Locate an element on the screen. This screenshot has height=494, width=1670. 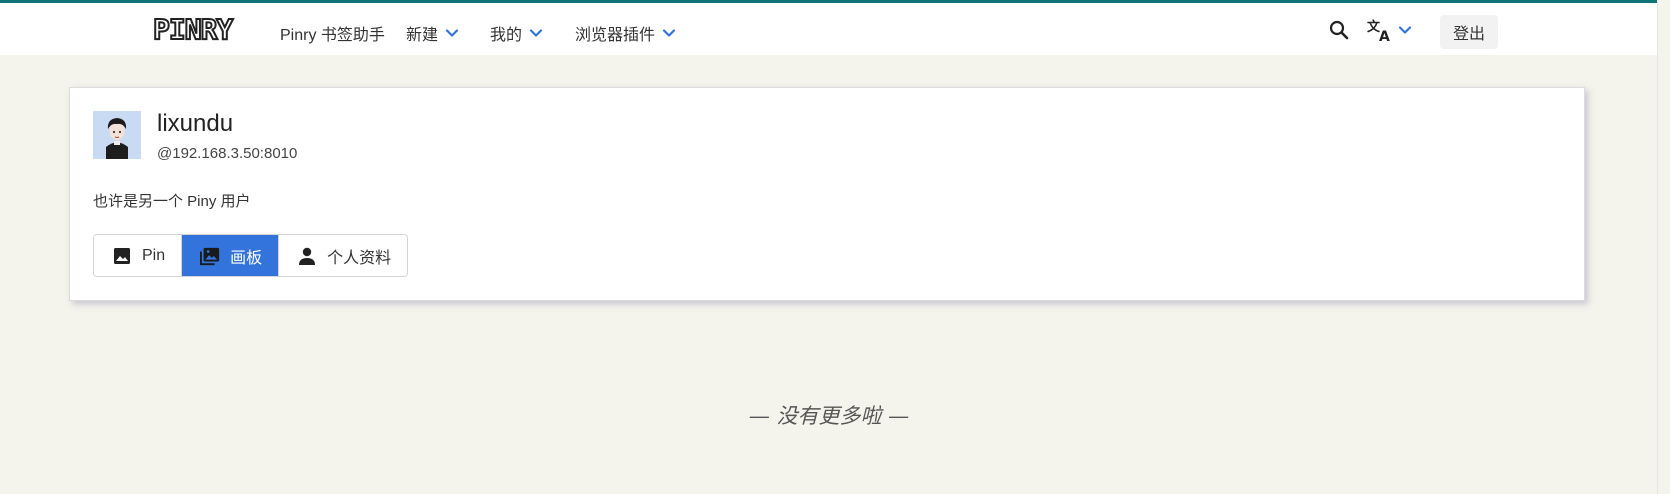
profile-tabs: Pin 画板 个人资料 is located at coordinates (251, 255).